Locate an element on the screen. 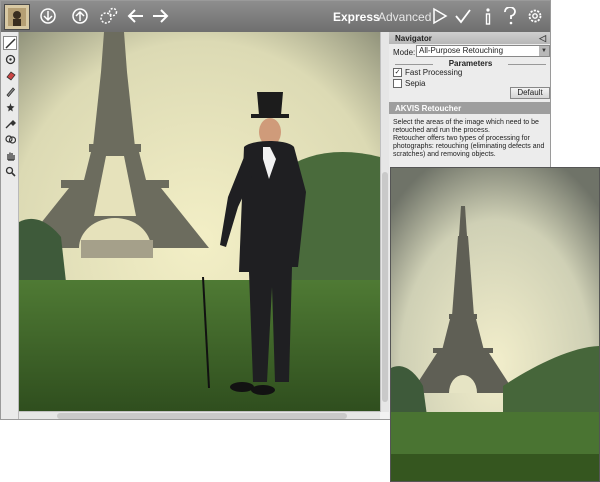 Image resolution: width=600 pixels, height=482 pixels. run-icon is located at coordinates (440, 16).